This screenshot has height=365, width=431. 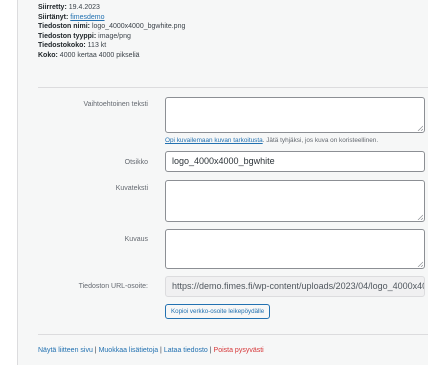 What do you see at coordinates (295, 115) in the screenshot?
I see `alt-text-textarea` at bounding box center [295, 115].